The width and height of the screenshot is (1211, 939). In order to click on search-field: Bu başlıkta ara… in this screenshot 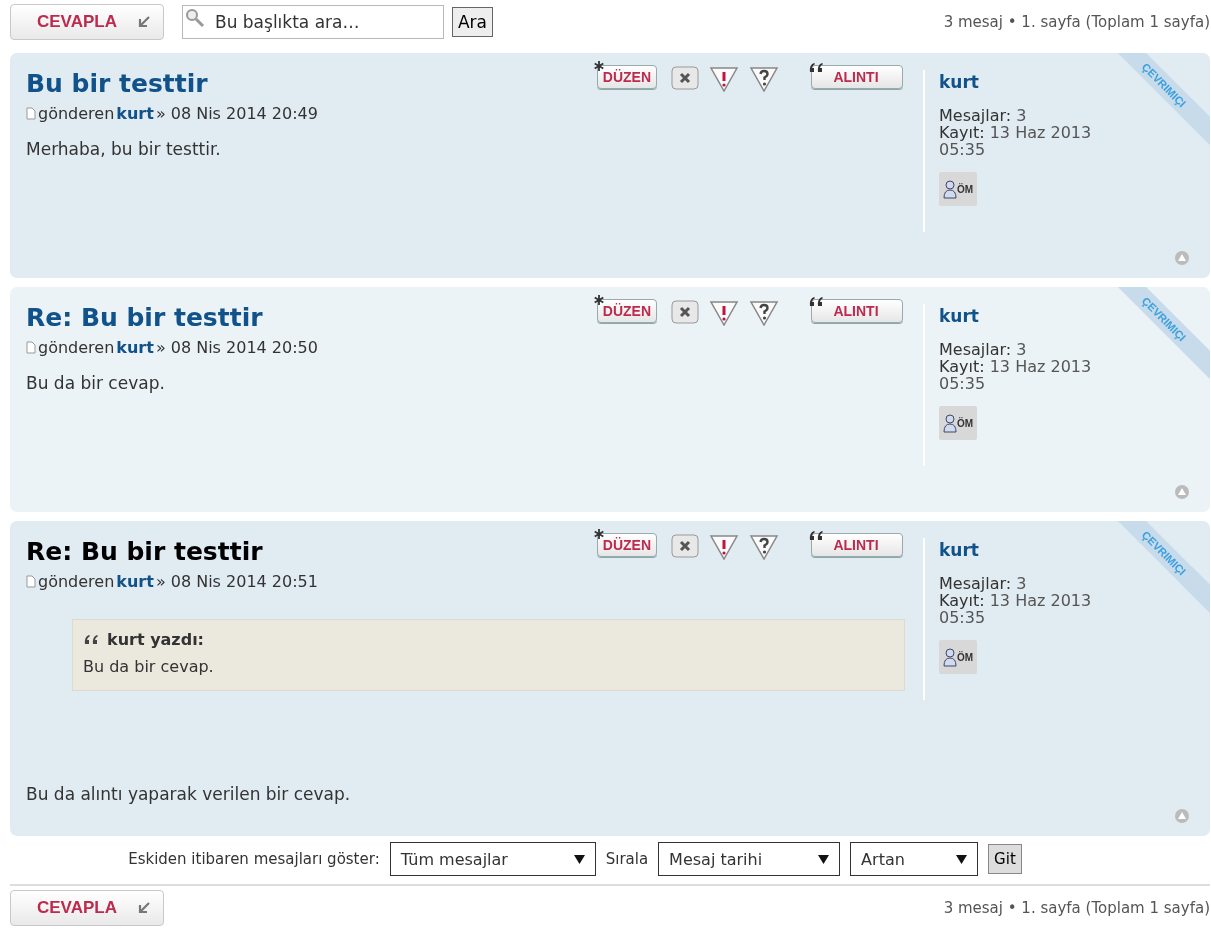, I will do `click(313, 22)`.